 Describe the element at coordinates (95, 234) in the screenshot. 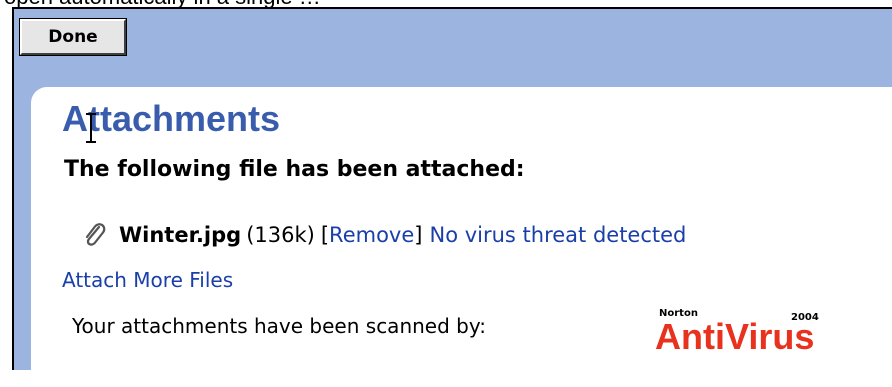

I see `paperclip-icon` at that location.